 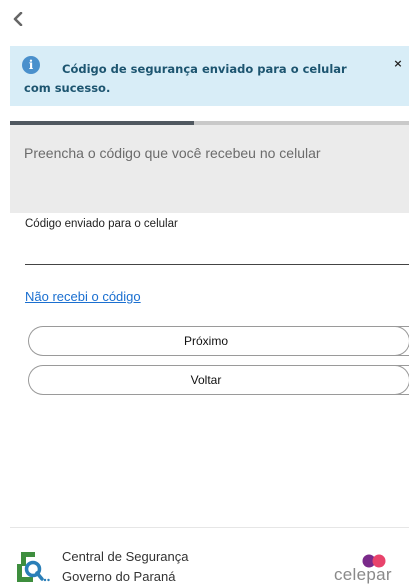 I want to click on back-button, so click(x=18, y=19).